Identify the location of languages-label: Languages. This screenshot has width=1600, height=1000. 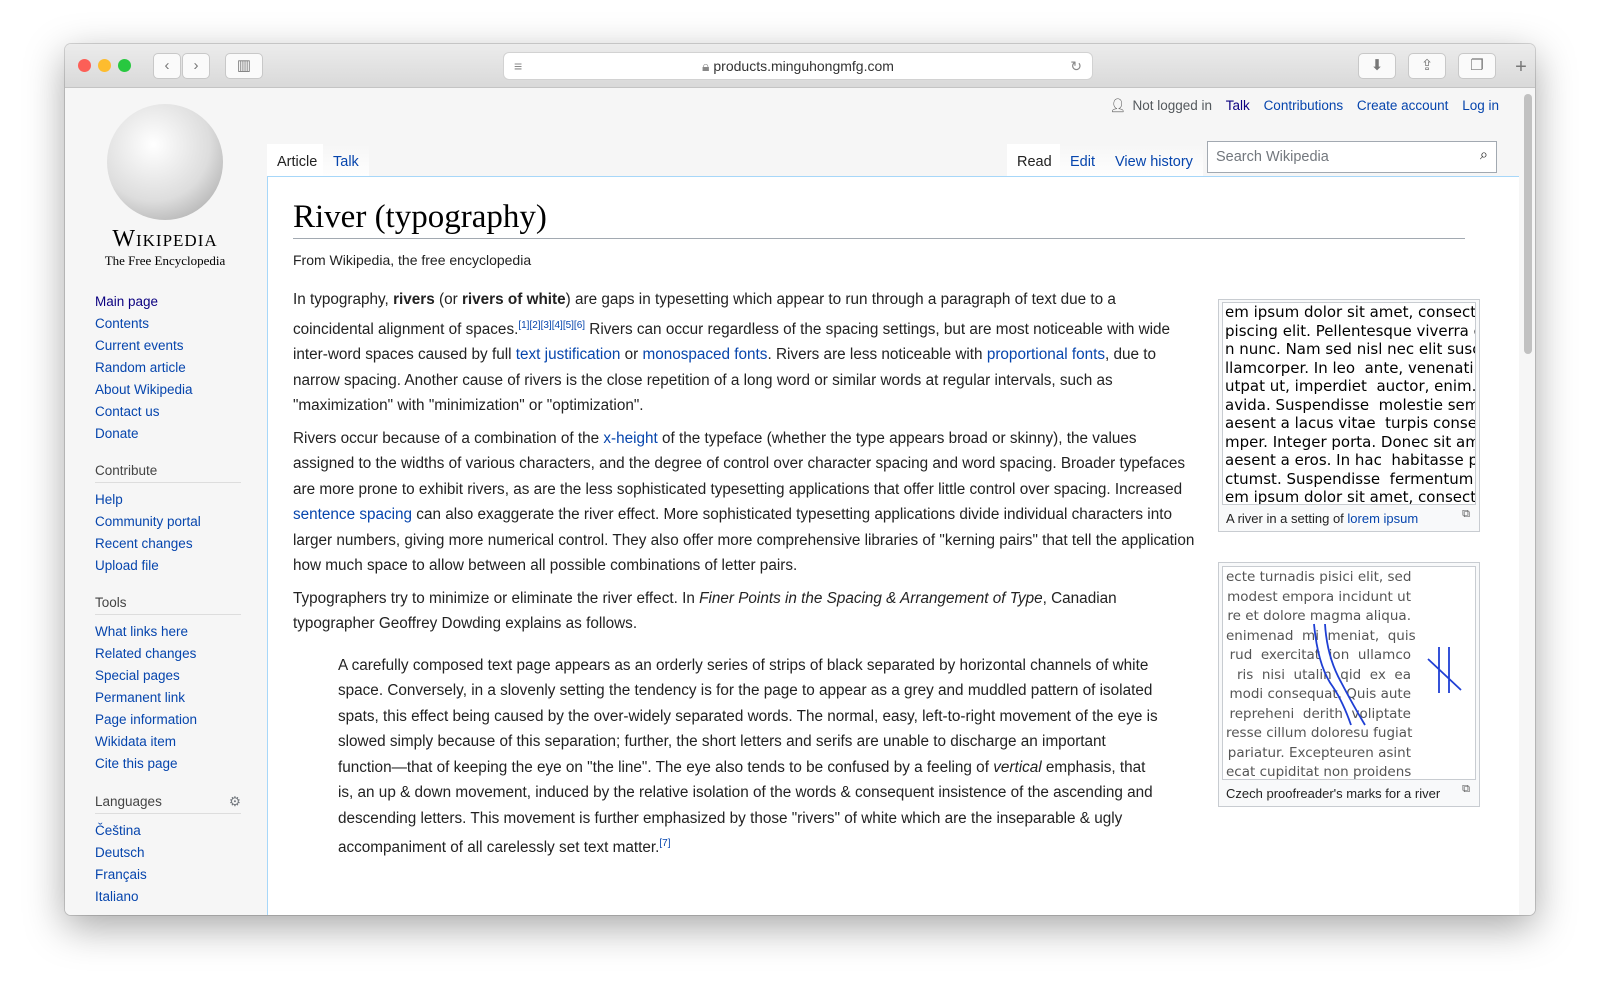
(128, 801).